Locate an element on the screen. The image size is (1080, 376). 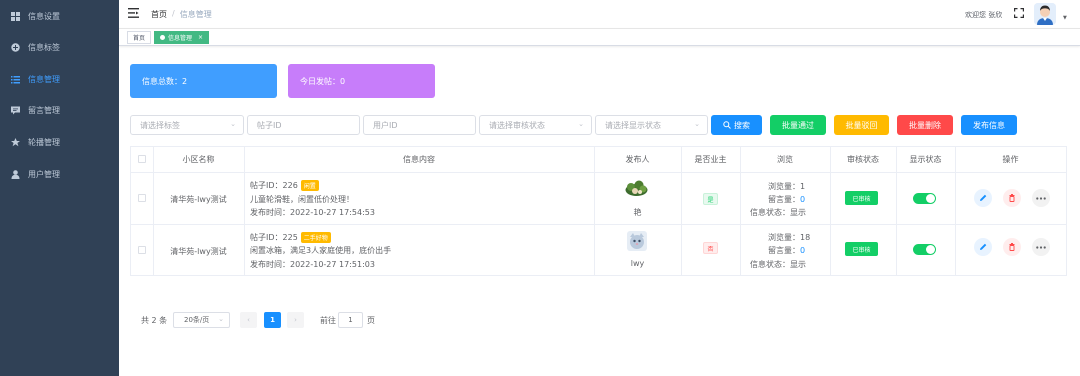
post-id-placeholder: 帖子ID is located at coordinates (269, 125).